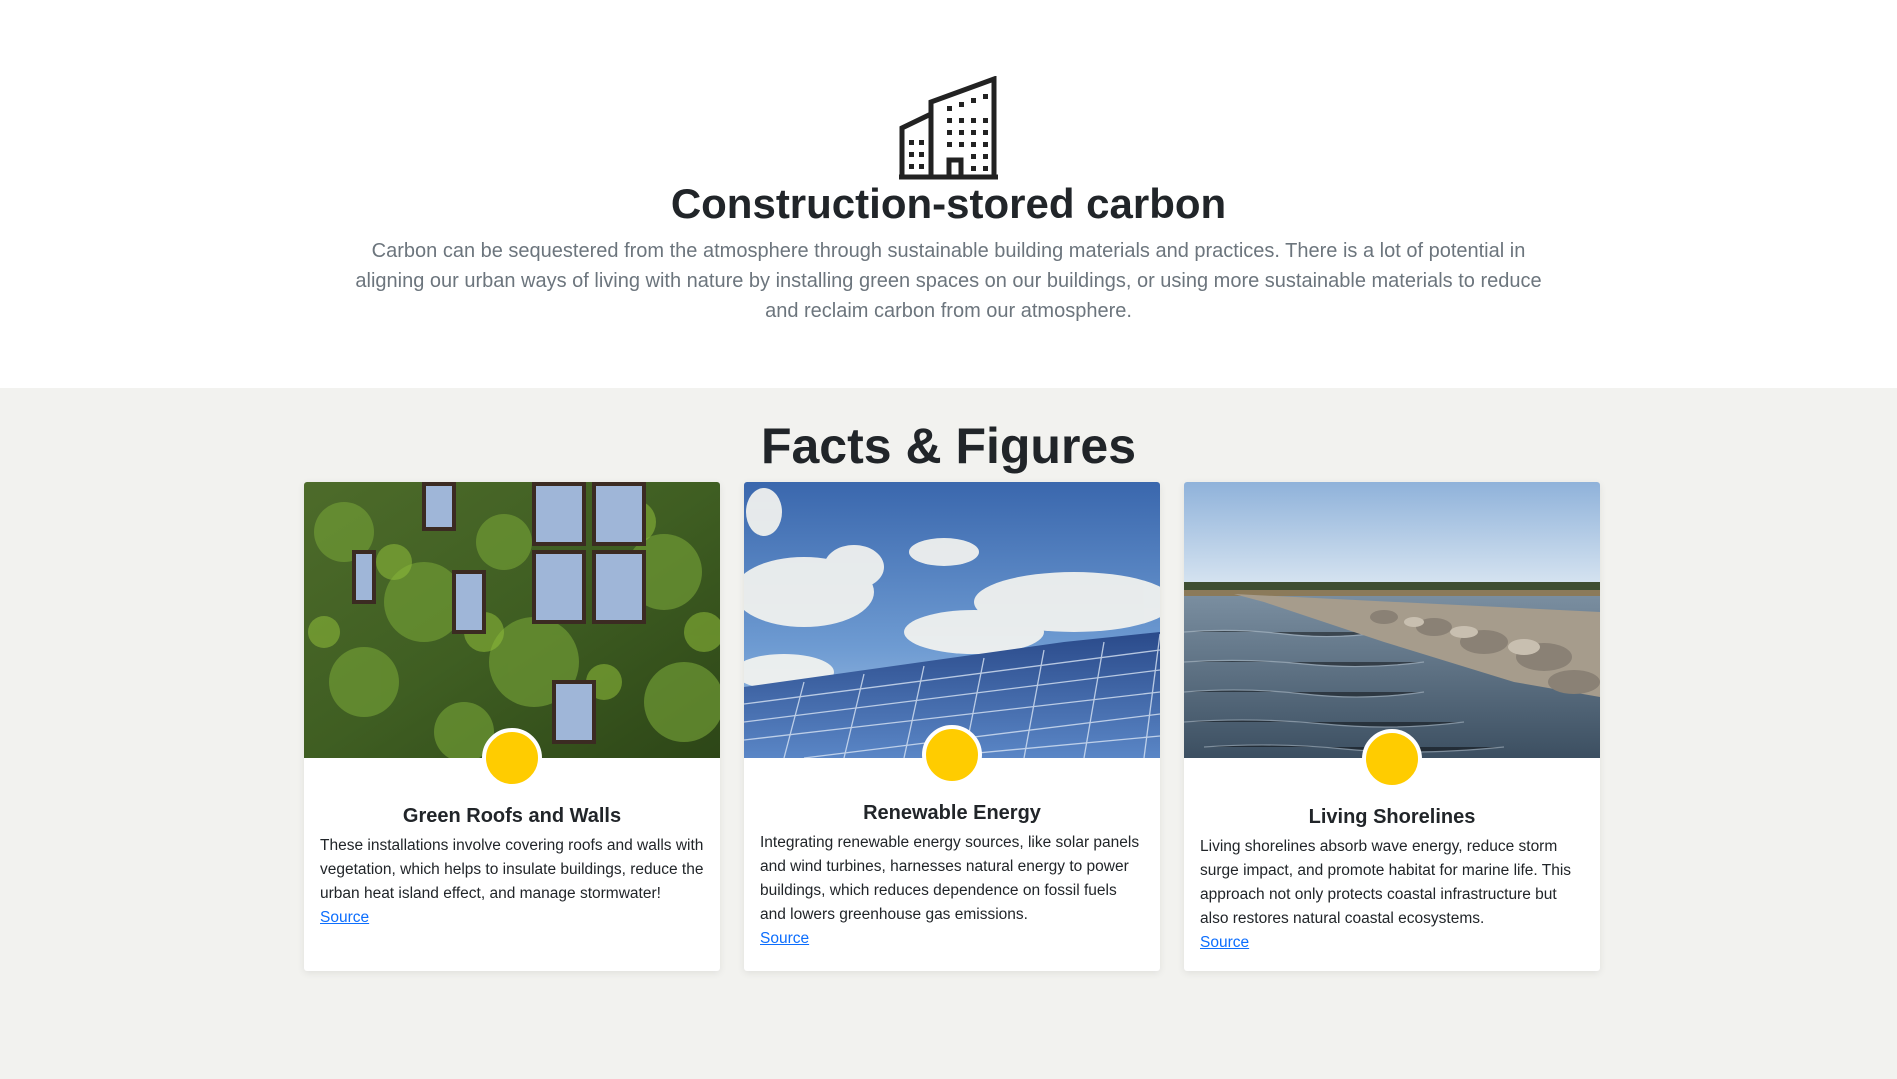  What do you see at coordinates (1392, 817) in the screenshot?
I see `card-title: Living Shorelines` at bounding box center [1392, 817].